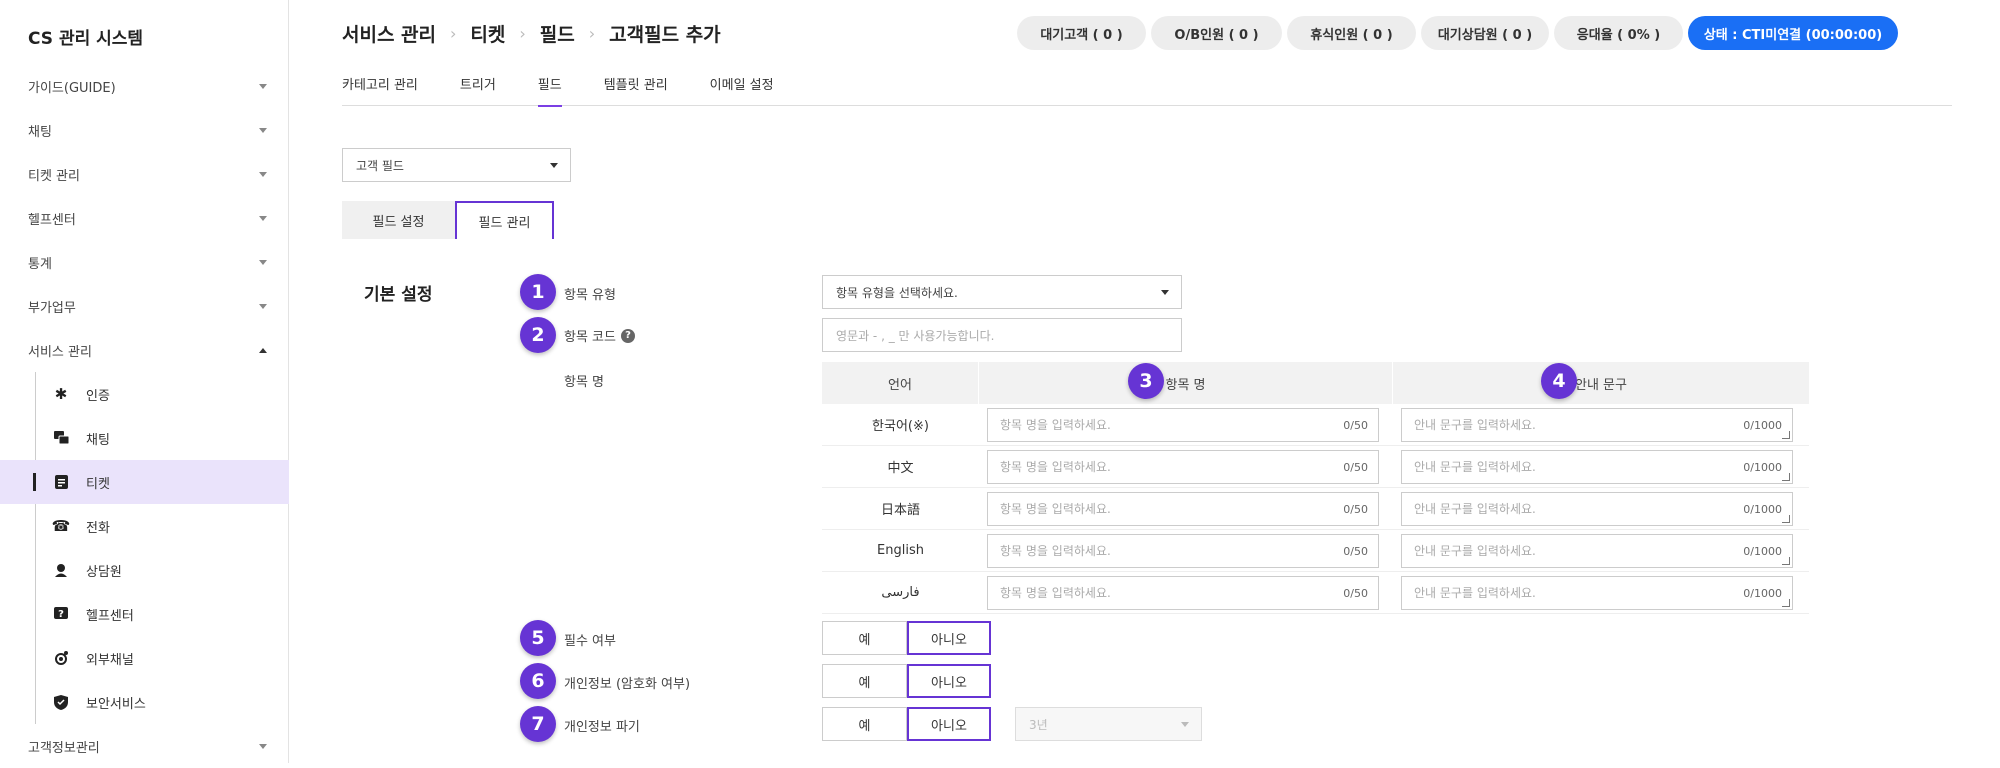 This screenshot has height=768, width=2000. I want to click on cti-status-button: 상태 : CTI미연결 (00:00:00), so click(1793, 33).